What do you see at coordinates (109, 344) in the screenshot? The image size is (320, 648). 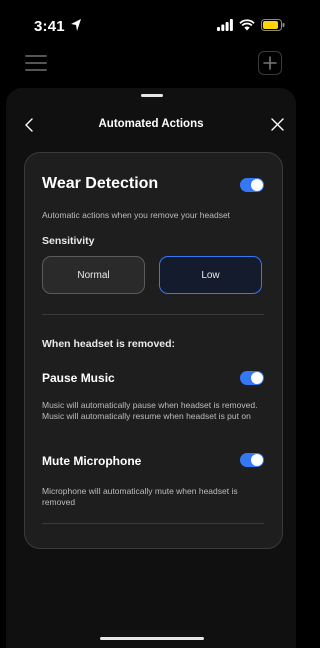 I see `removed-section-heading: When headset is removed:` at bounding box center [109, 344].